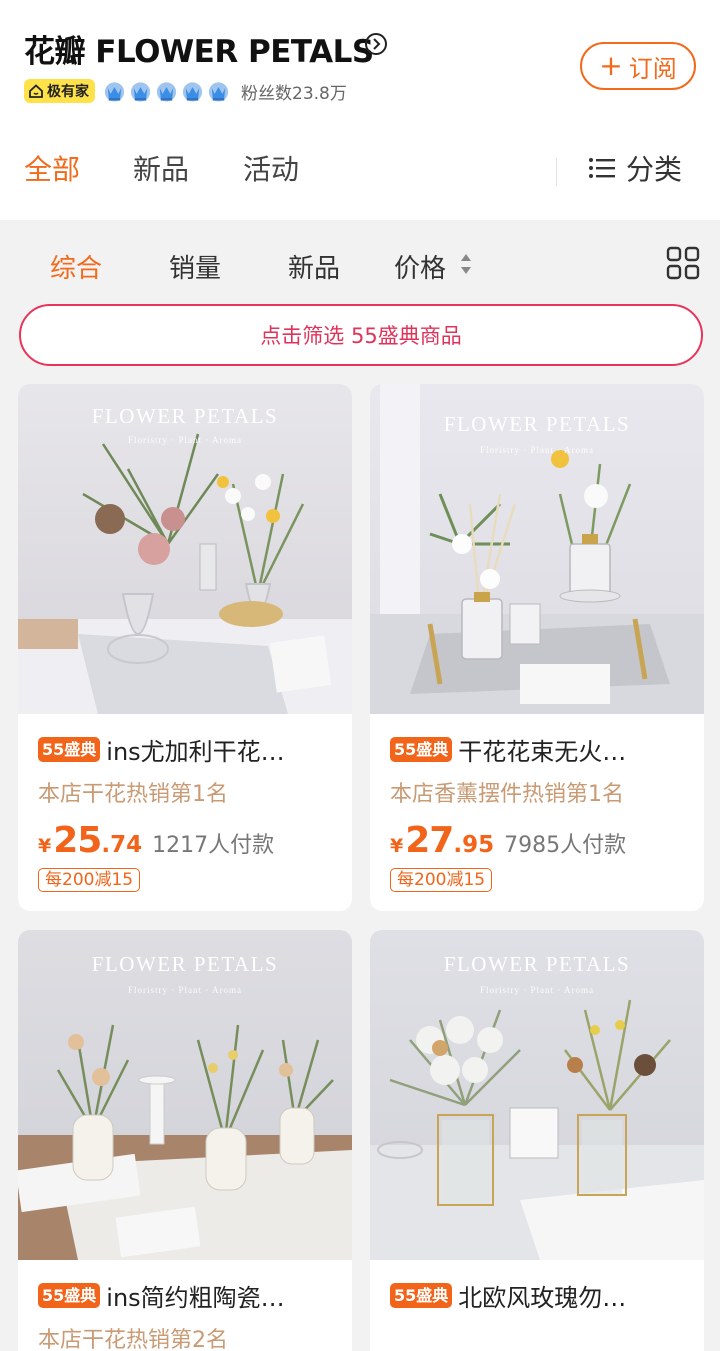  I want to click on tab-all: 全部, so click(52, 168).